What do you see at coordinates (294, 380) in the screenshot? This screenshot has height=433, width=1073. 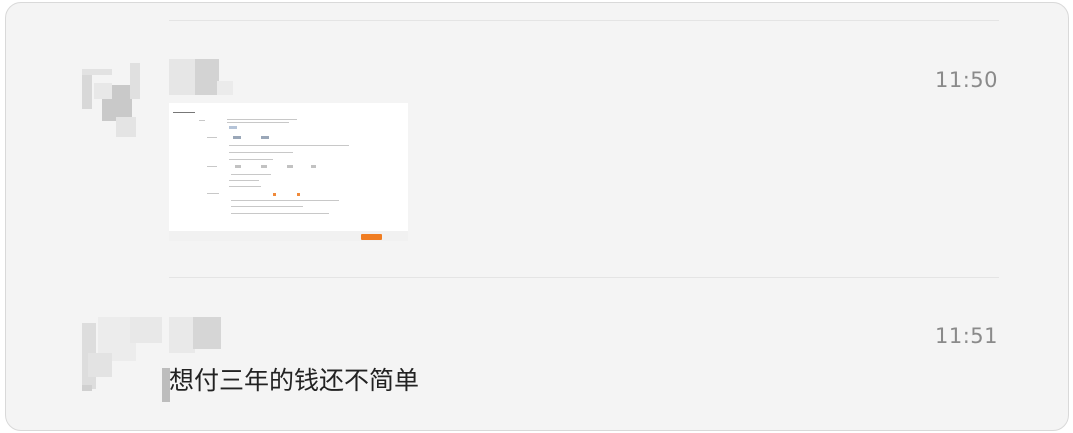 I see `message-text: 想付三年的钱还不简单` at bounding box center [294, 380].